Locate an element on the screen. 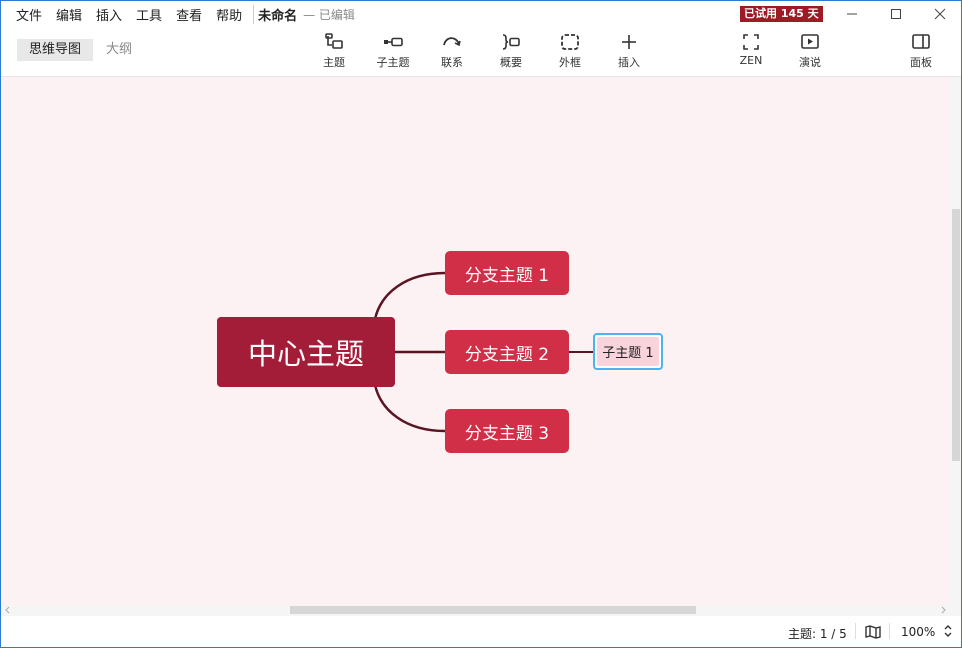  summary-label: 概要 is located at coordinates (511, 62).